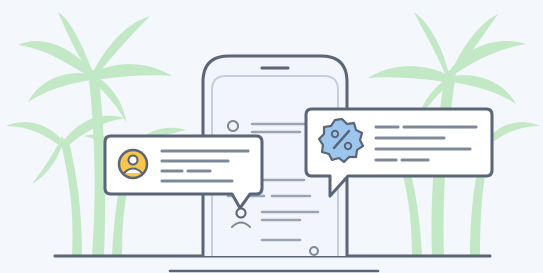 The height and width of the screenshot is (273, 543). I want to click on user-message-bubble, so click(183, 176).